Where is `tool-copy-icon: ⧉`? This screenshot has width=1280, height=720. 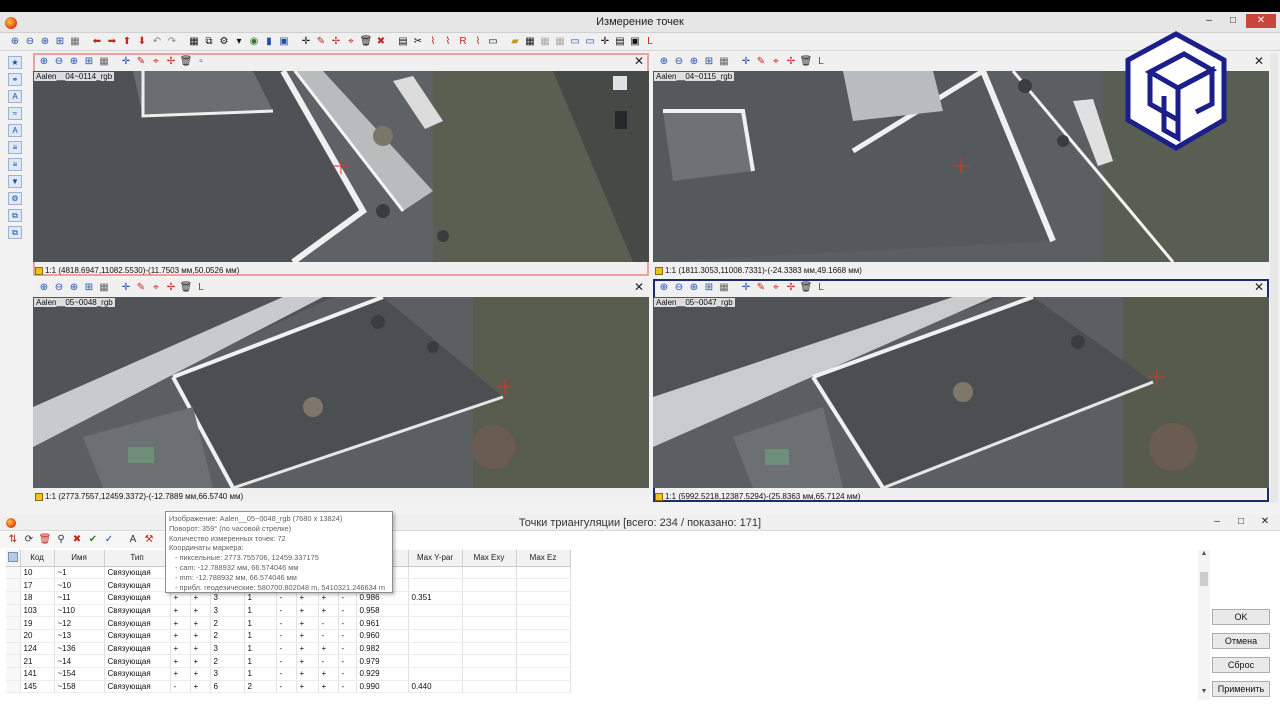 tool-copy-icon: ⧉ is located at coordinates (15, 215).